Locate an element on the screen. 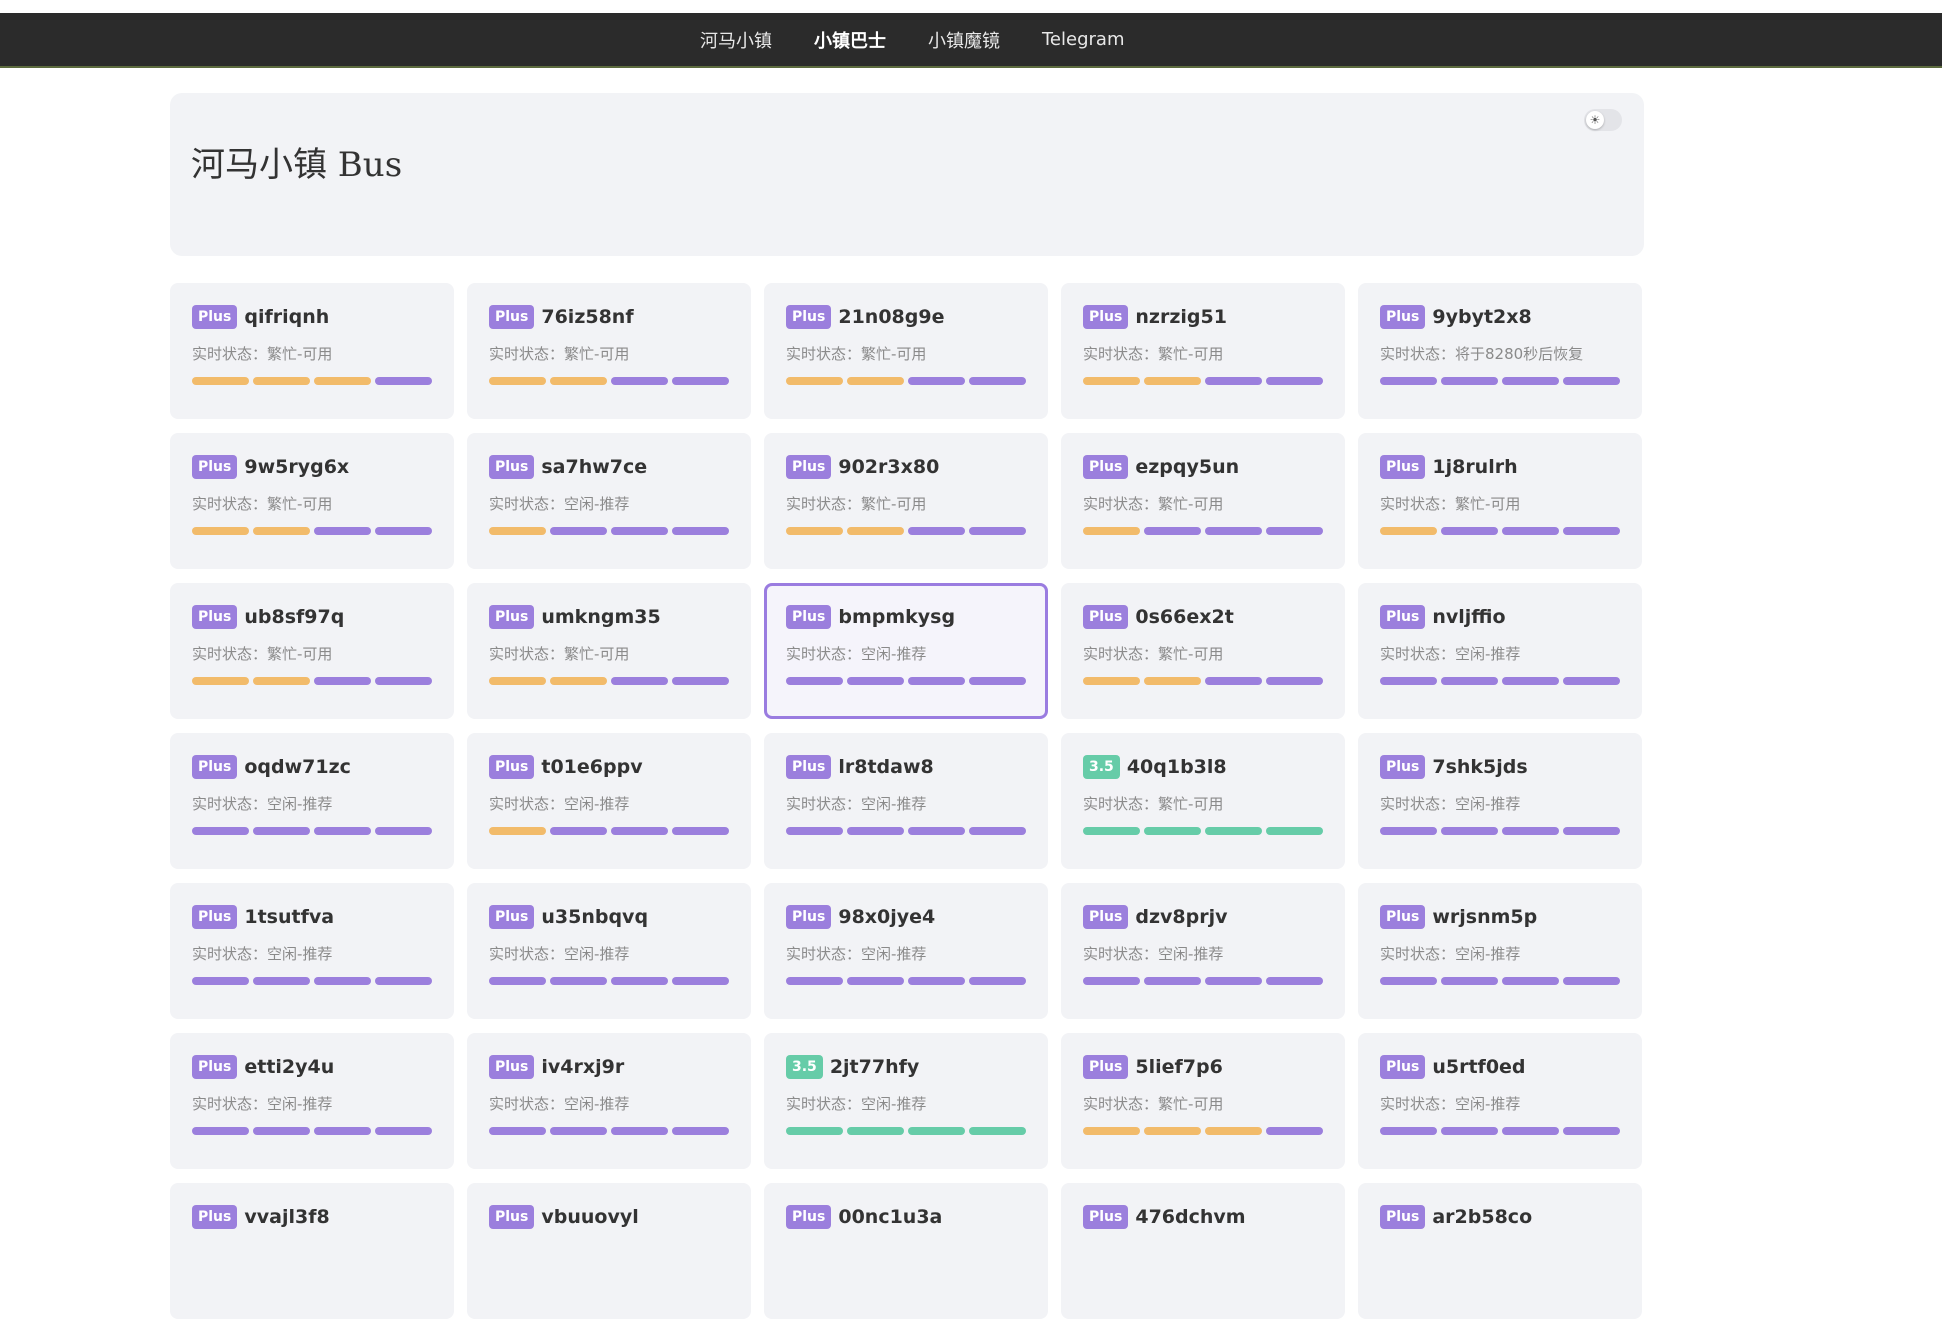  card-header: Plus 0s66ex2t is located at coordinates (1203, 617).